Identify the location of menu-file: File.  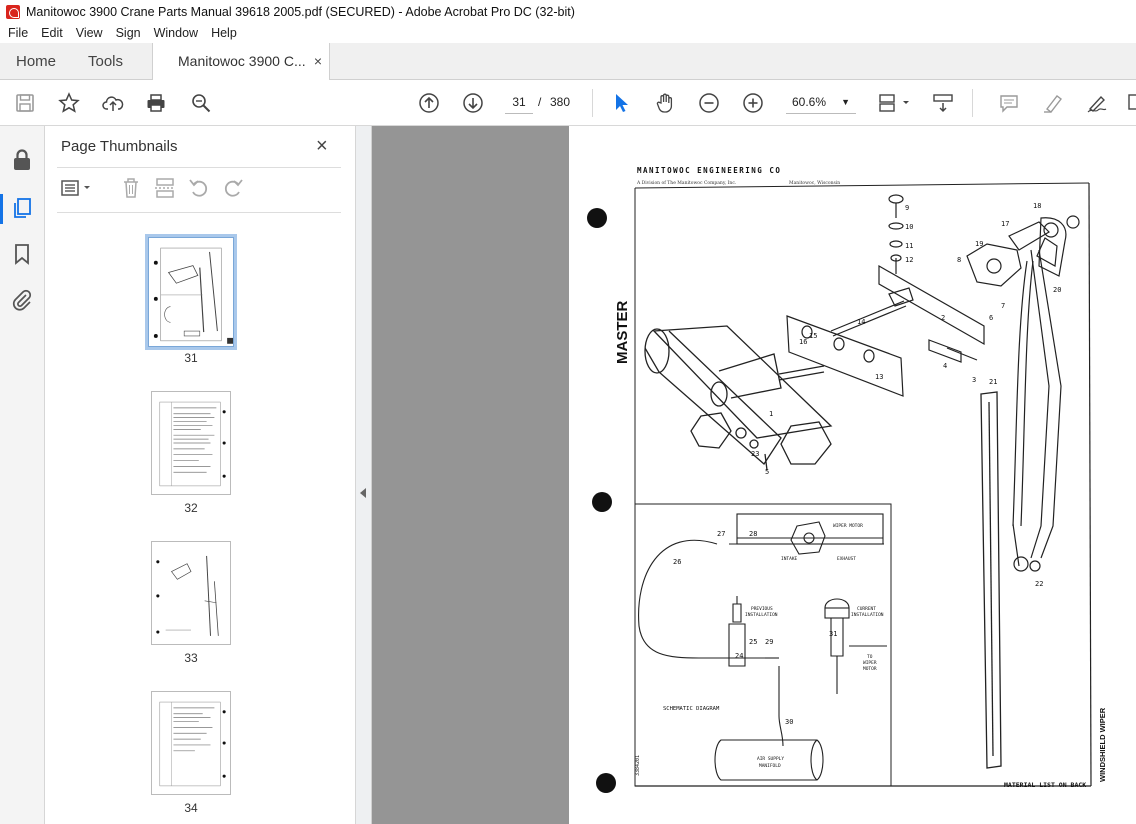
(18, 33).